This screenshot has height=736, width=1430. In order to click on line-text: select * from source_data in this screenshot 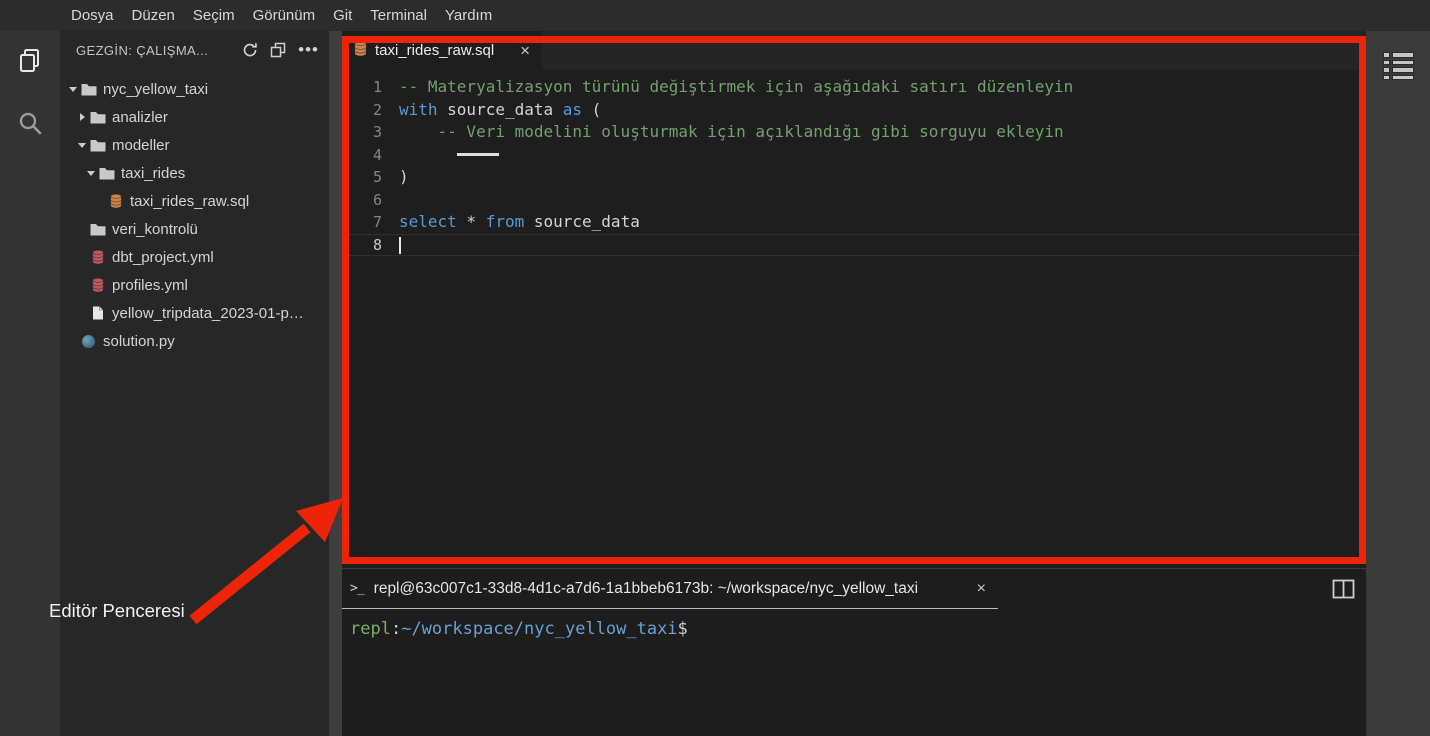, I will do `click(519, 221)`.